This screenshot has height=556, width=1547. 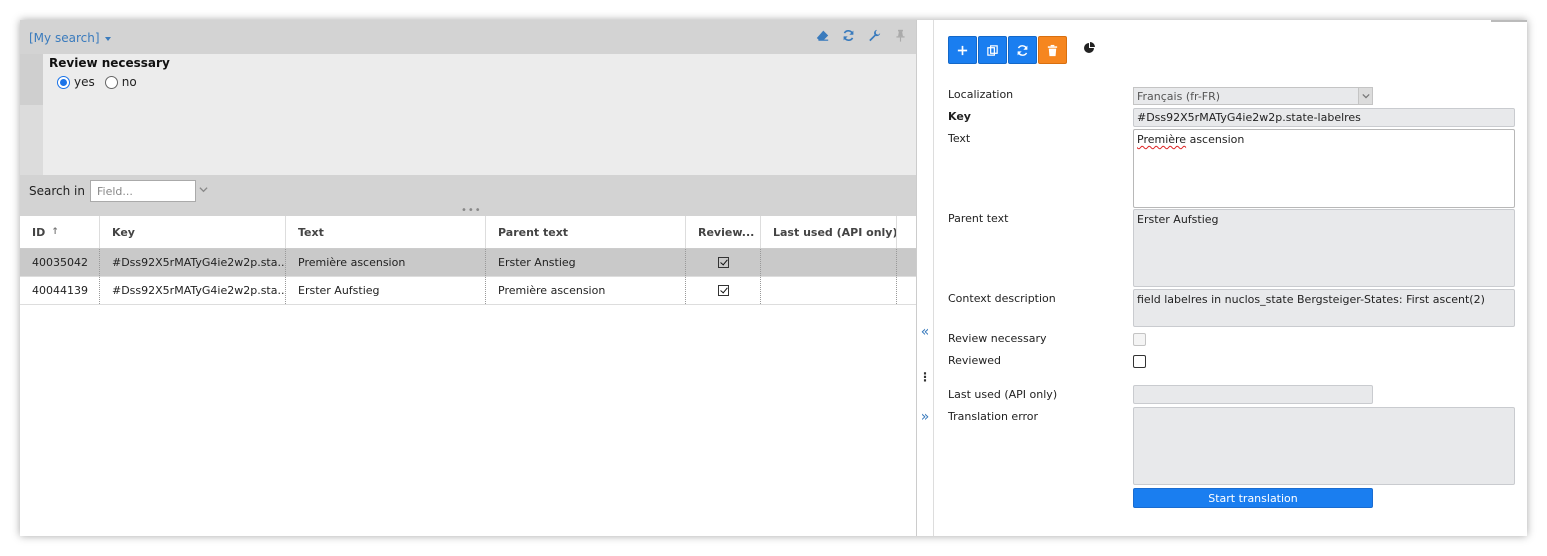 What do you see at coordinates (959, 116) in the screenshot?
I see `key-label: Key` at bounding box center [959, 116].